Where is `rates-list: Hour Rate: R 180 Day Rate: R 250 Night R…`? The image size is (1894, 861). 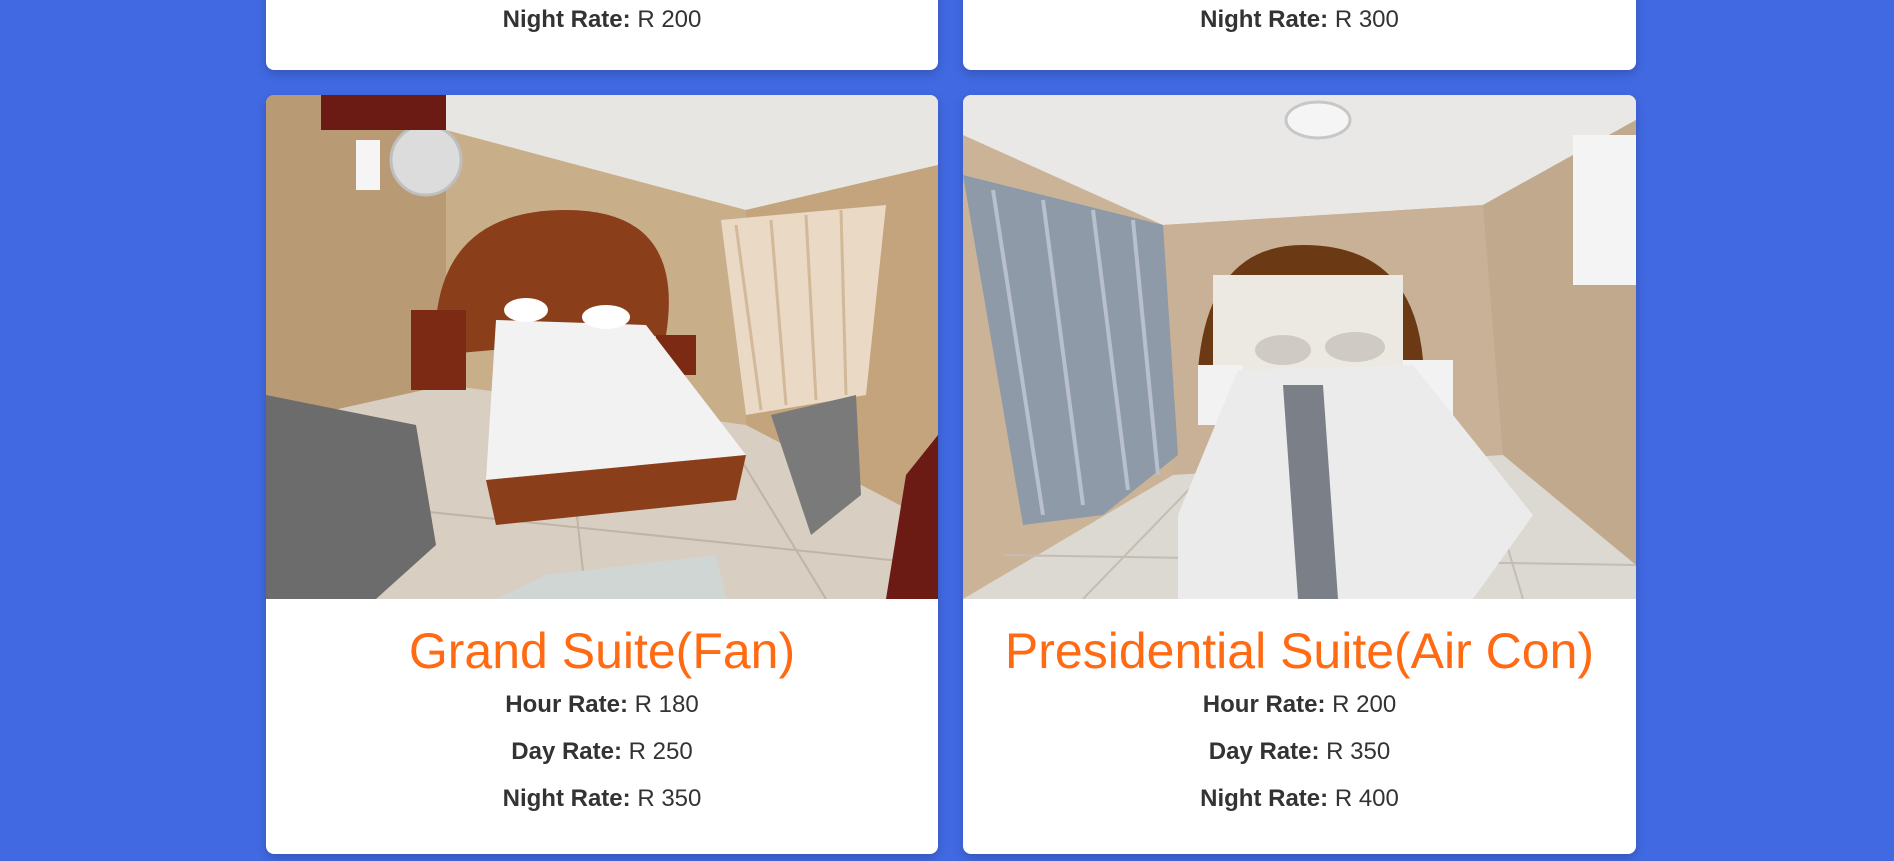 rates-list: Hour Rate: R 180 Day Rate: R 250 Night R… is located at coordinates (602, 752).